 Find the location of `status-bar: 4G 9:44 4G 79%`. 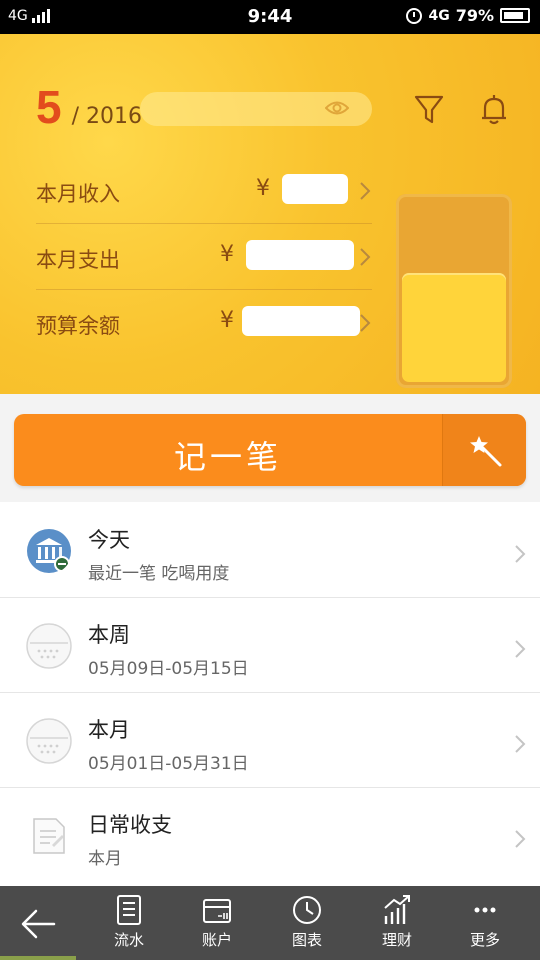

status-bar: 4G 9:44 4G 79% is located at coordinates (270, 17).